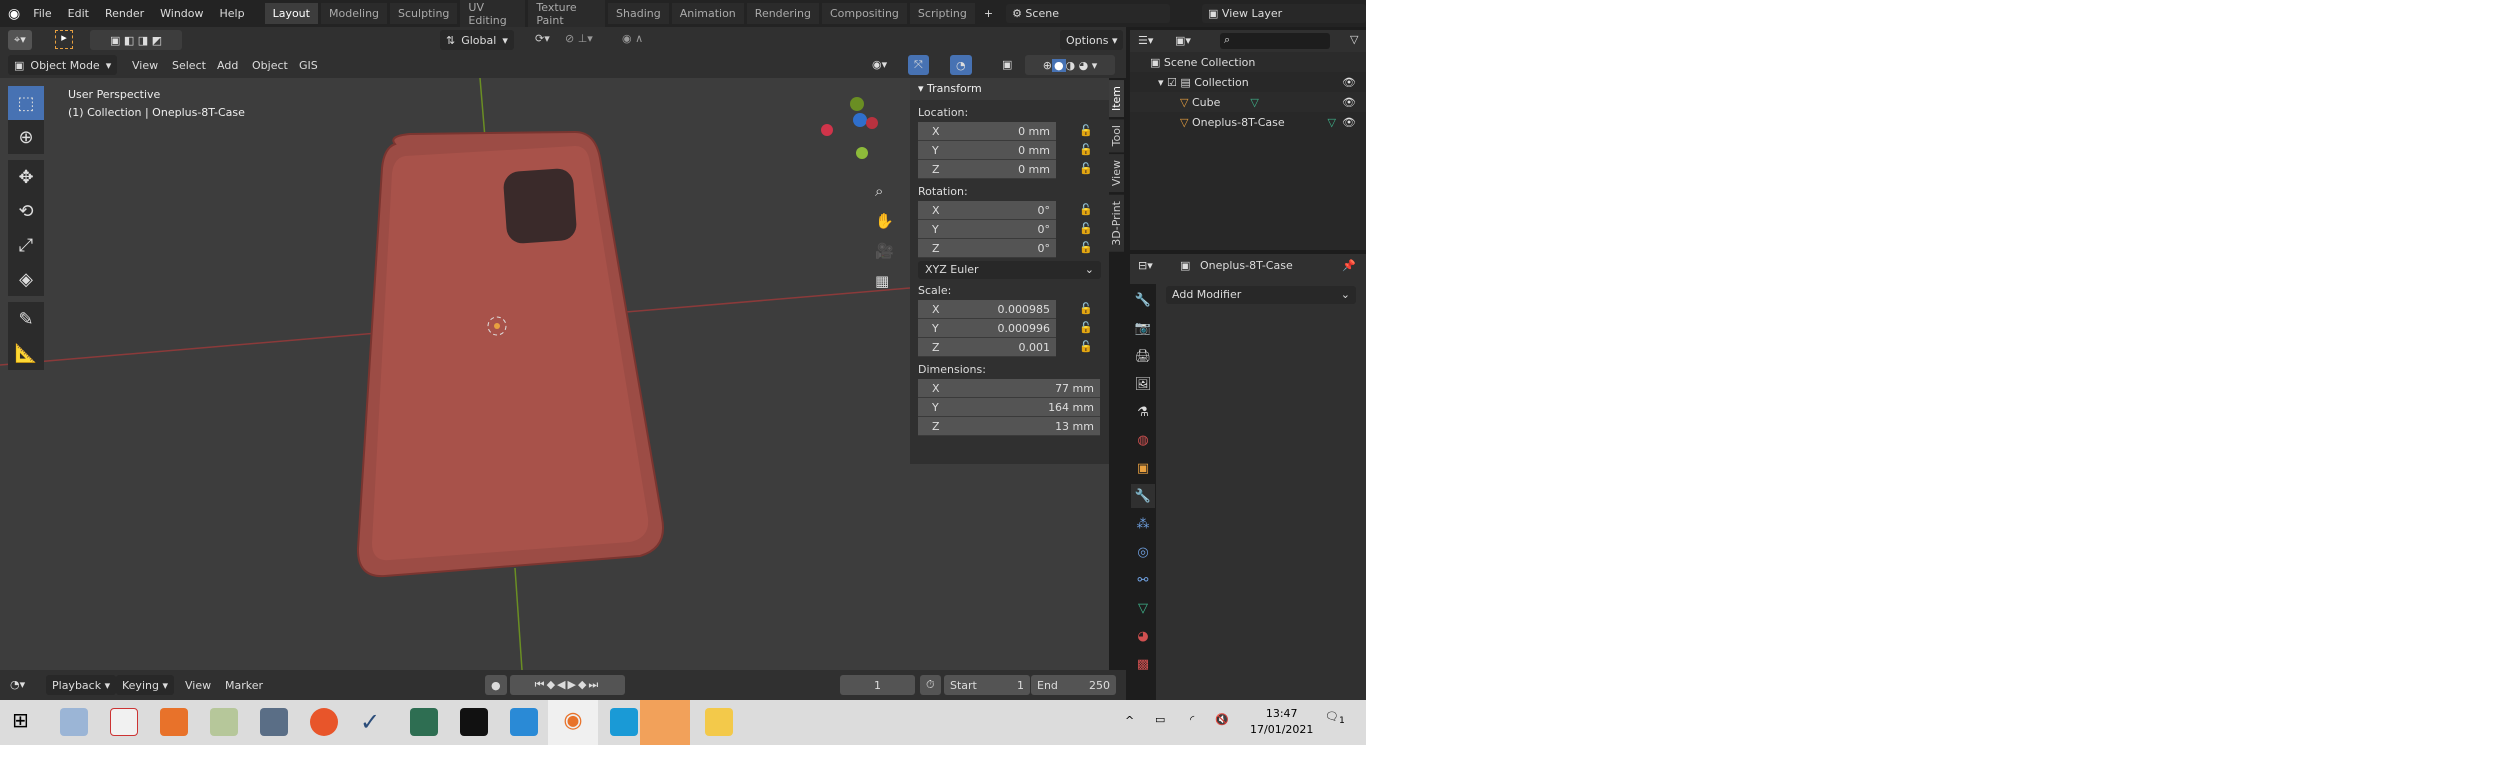 Image resolution: width=2512 pixels, height=776 pixels. Describe the element at coordinates (864, 13) in the screenshot. I see `tab-compositing: Compositing` at that location.